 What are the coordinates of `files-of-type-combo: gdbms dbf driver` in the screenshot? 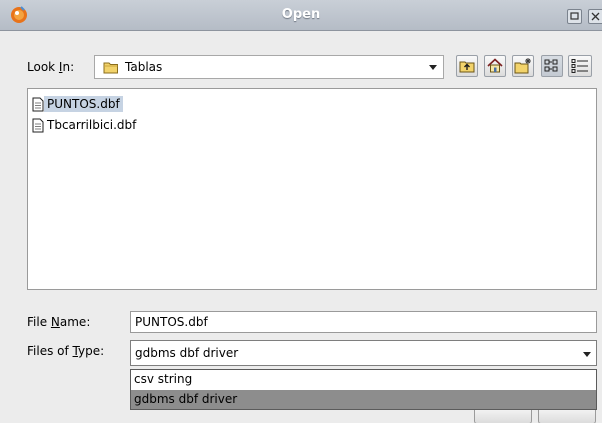 It's located at (363, 353).